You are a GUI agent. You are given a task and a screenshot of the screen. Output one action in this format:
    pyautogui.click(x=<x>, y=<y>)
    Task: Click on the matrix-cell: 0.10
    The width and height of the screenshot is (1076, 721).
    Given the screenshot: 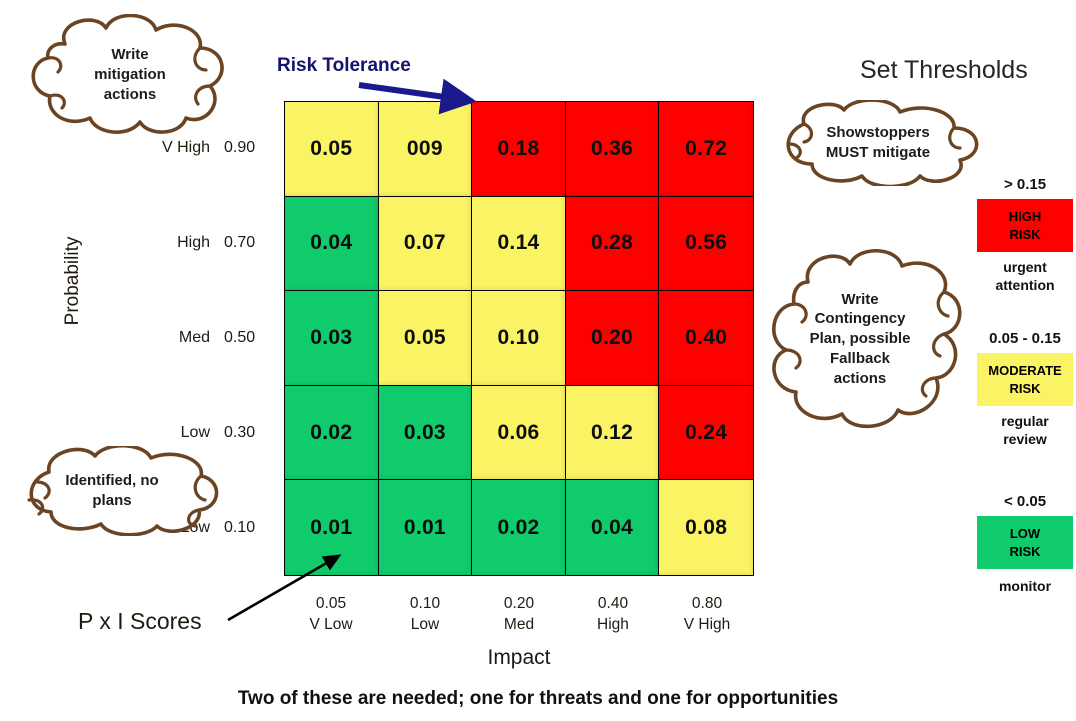 What is the action you would take?
    pyautogui.click(x=519, y=338)
    